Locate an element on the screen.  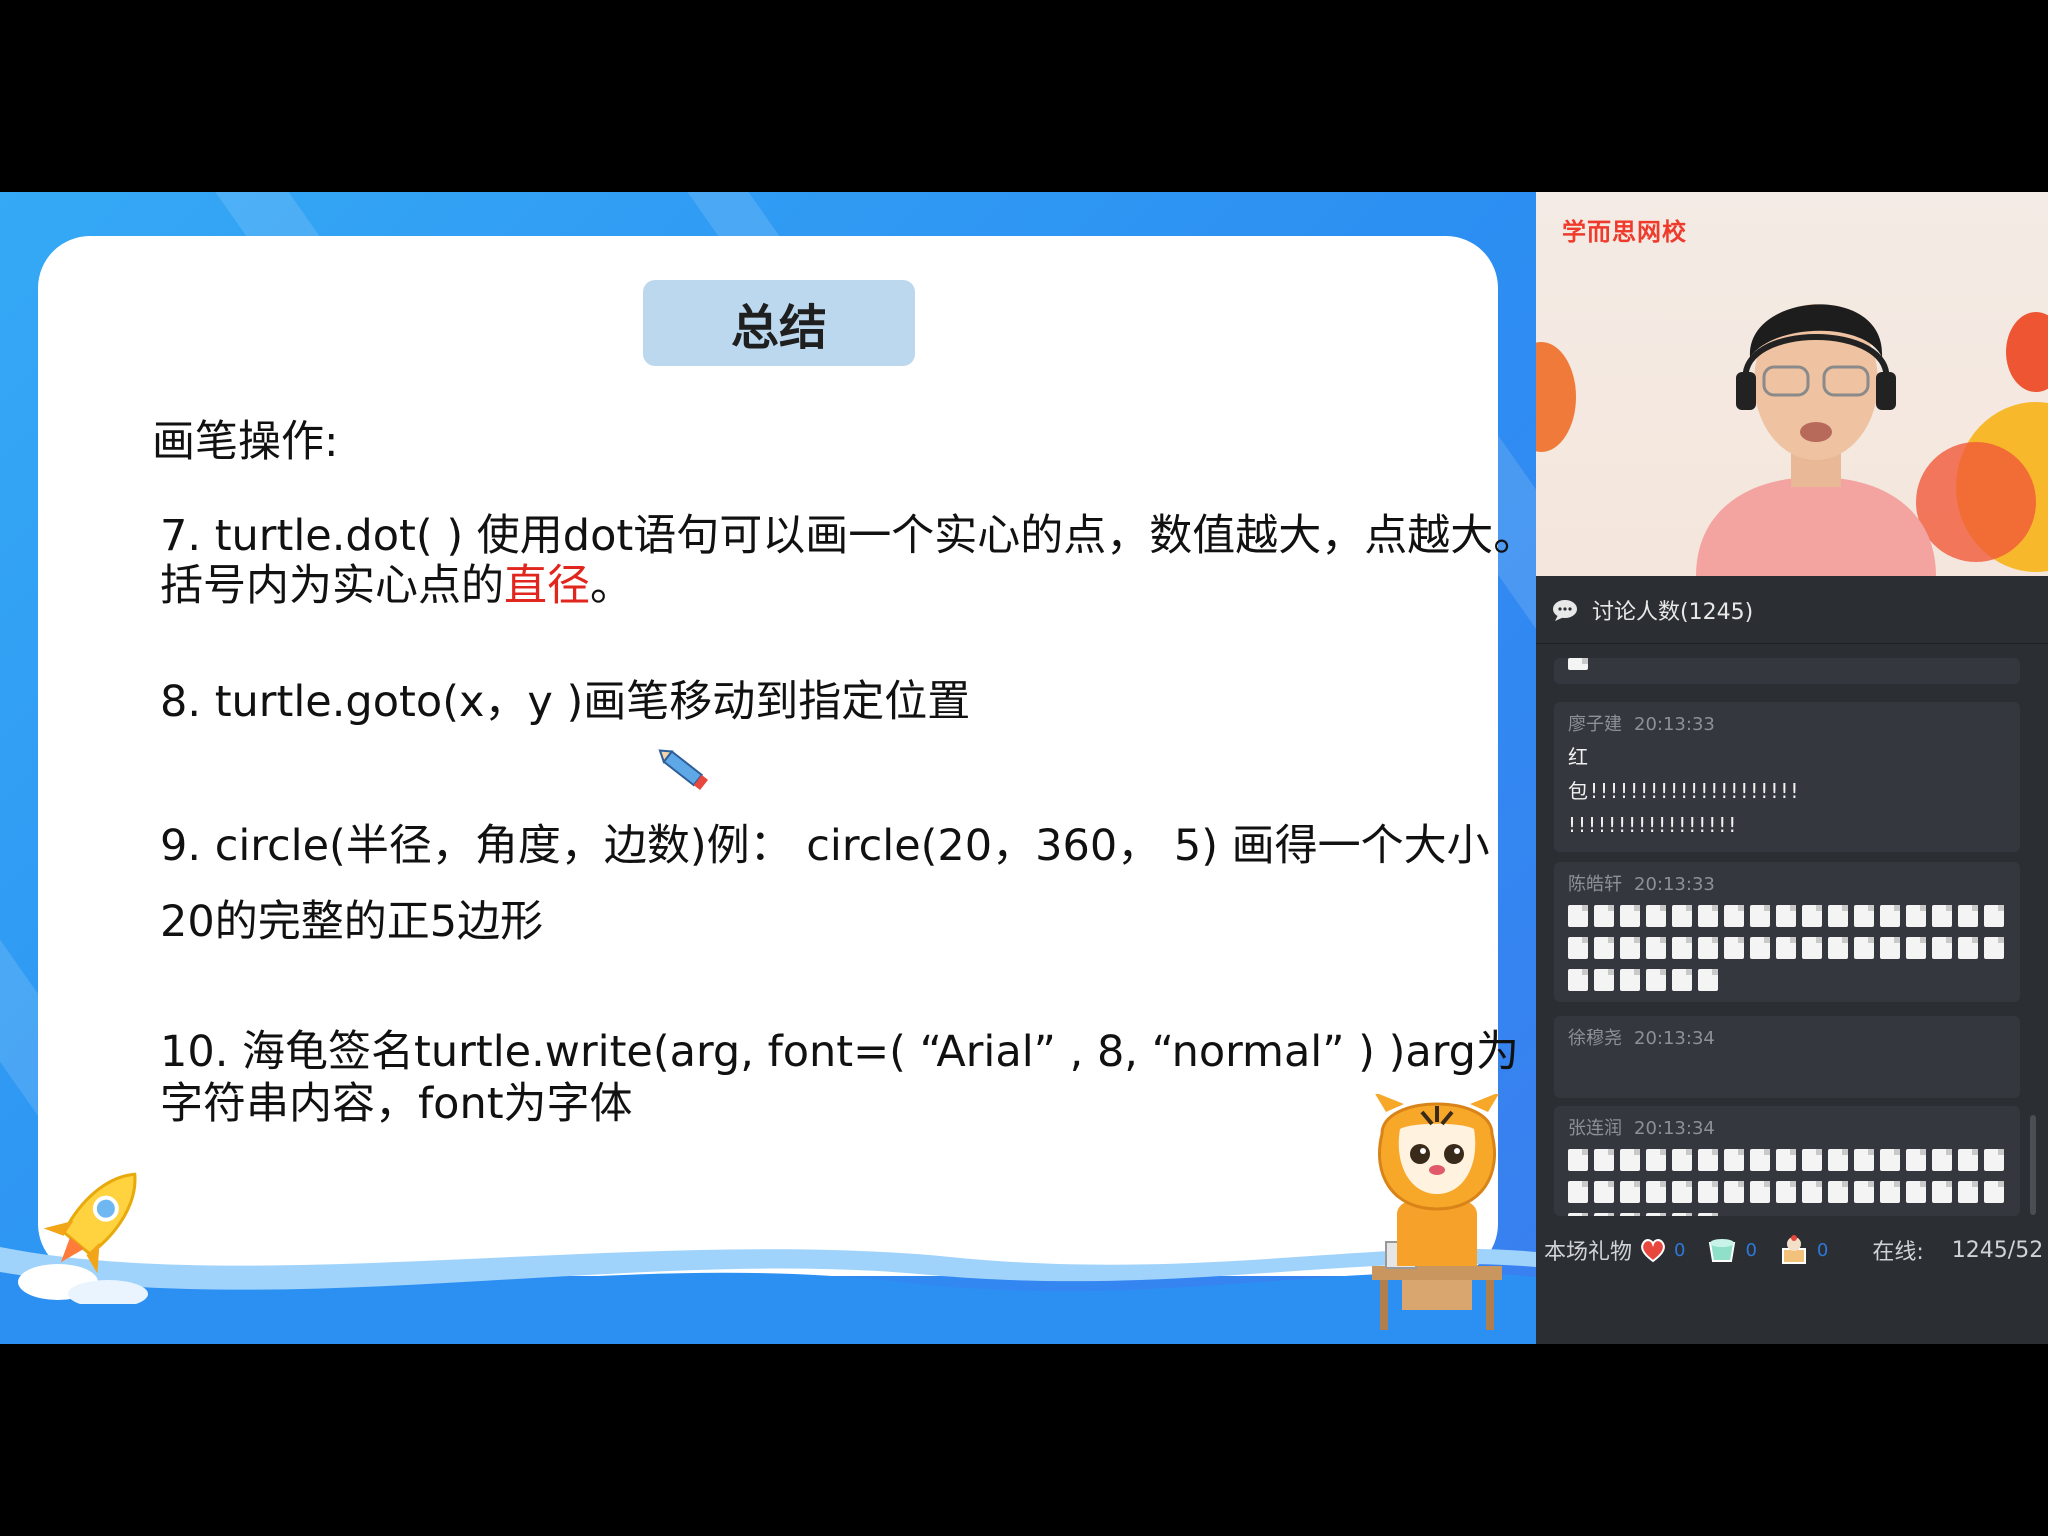
message-time: 20:13:33 is located at coordinates (1674, 884).